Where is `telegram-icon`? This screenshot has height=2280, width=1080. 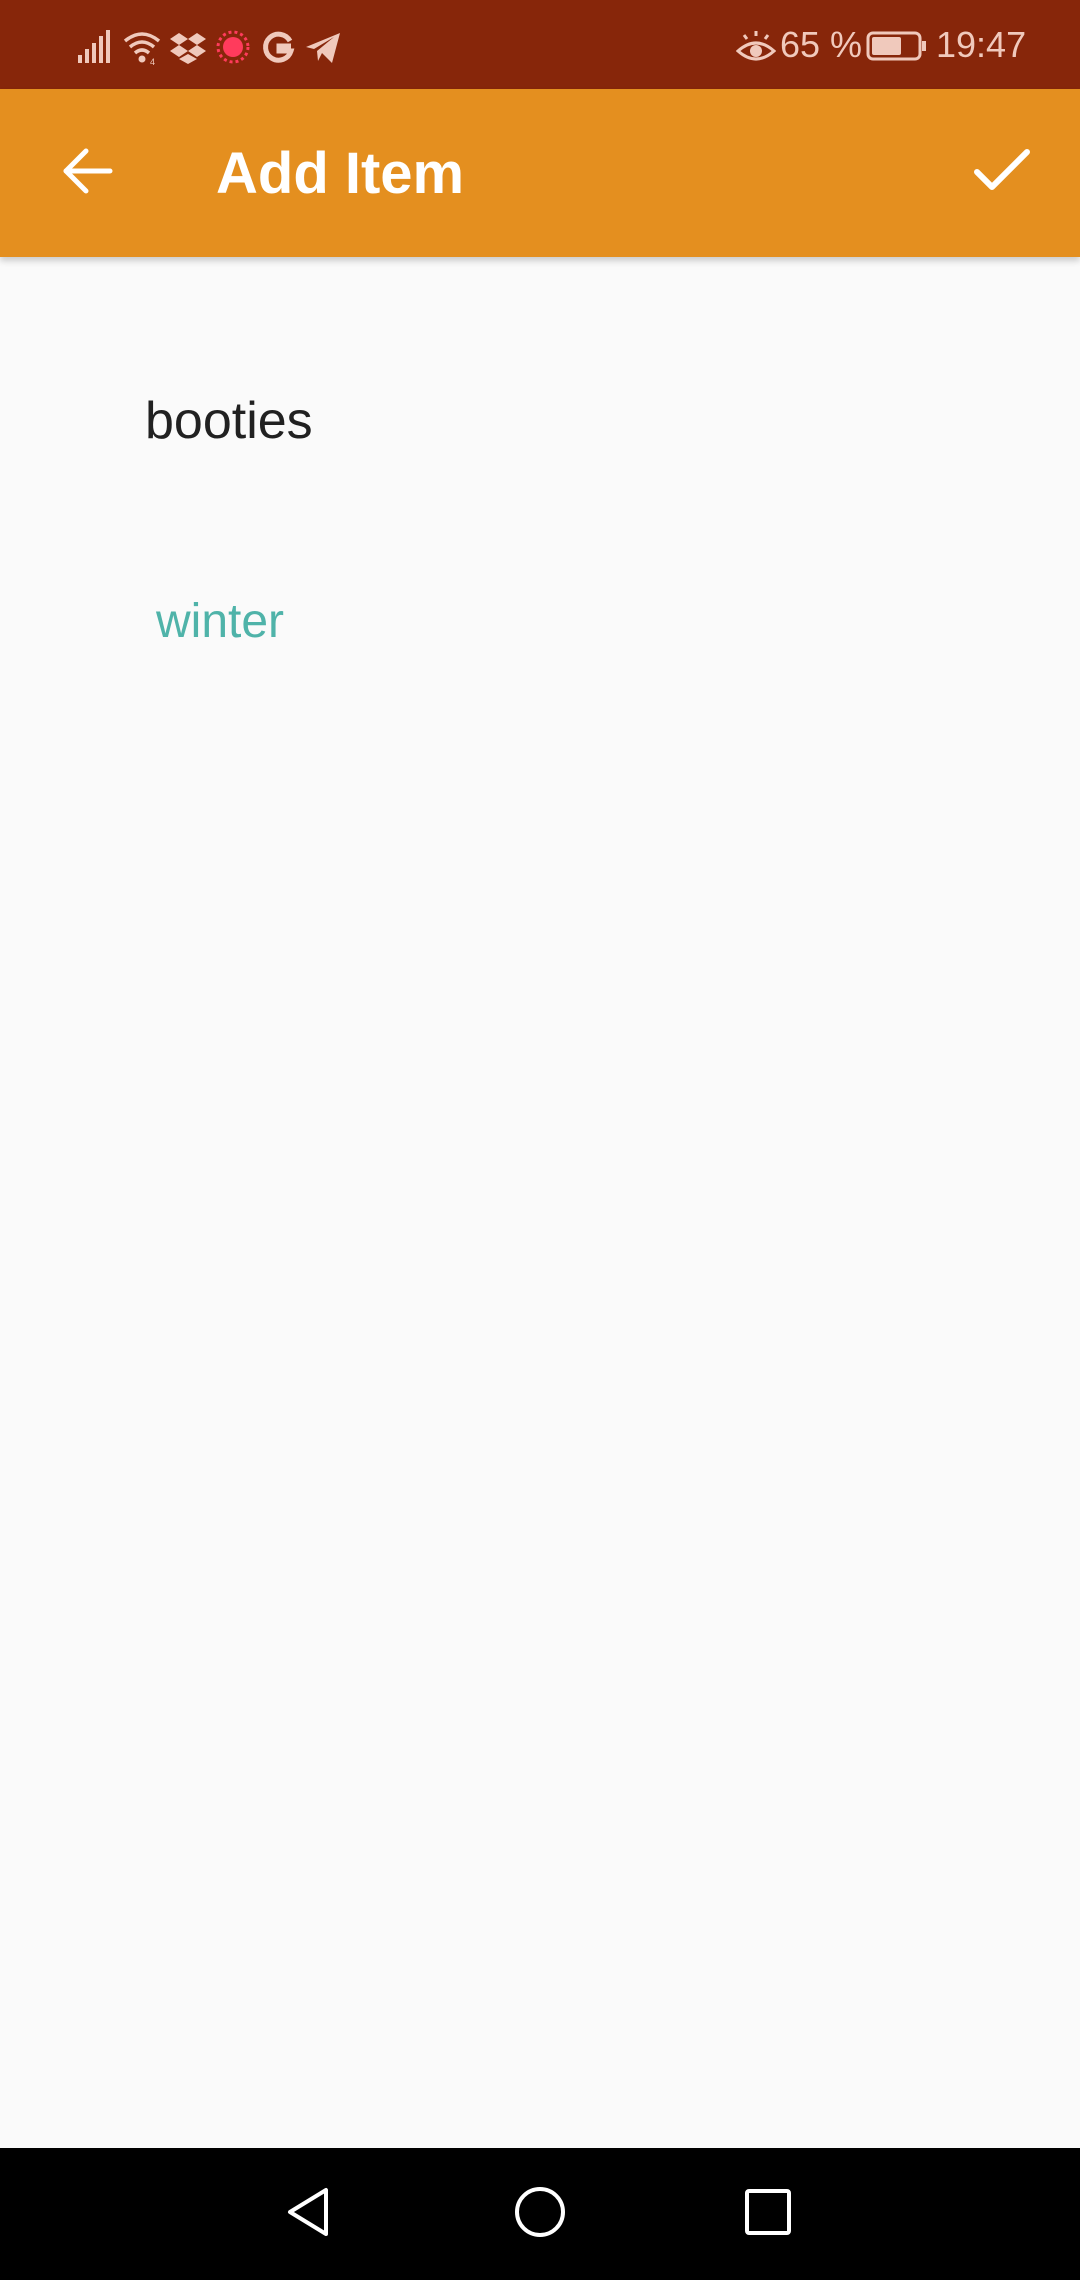
telegram-icon is located at coordinates (323, 47).